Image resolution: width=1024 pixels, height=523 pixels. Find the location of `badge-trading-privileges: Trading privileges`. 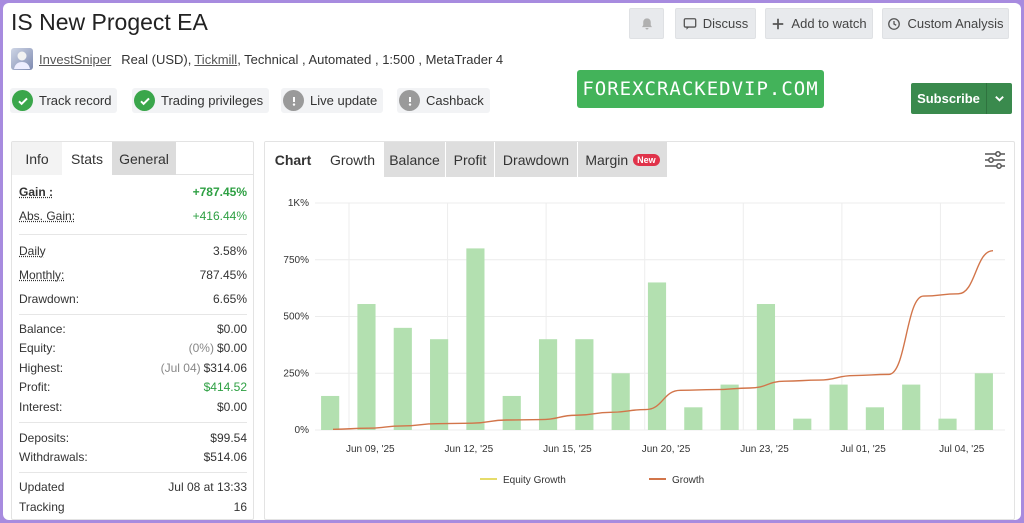

badge-trading-privileges: Trading privileges is located at coordinates (201, 100).